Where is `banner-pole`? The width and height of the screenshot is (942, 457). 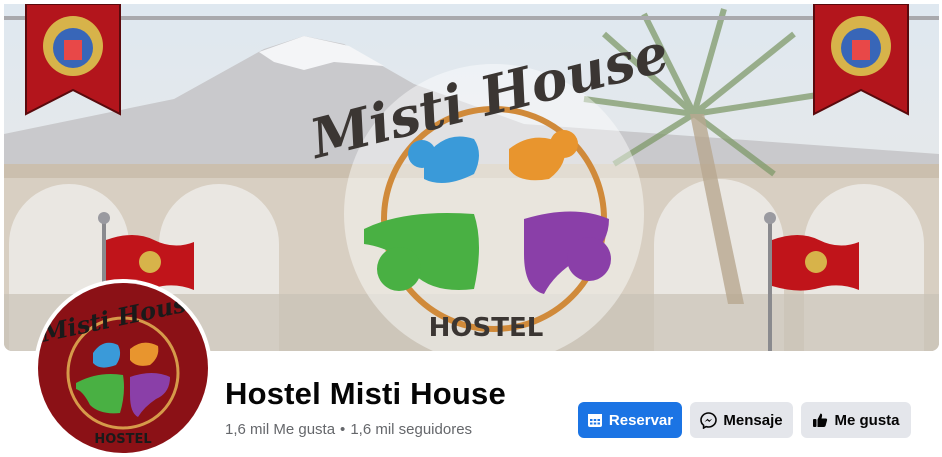
banner-pole is located at coordinates (471, 18).